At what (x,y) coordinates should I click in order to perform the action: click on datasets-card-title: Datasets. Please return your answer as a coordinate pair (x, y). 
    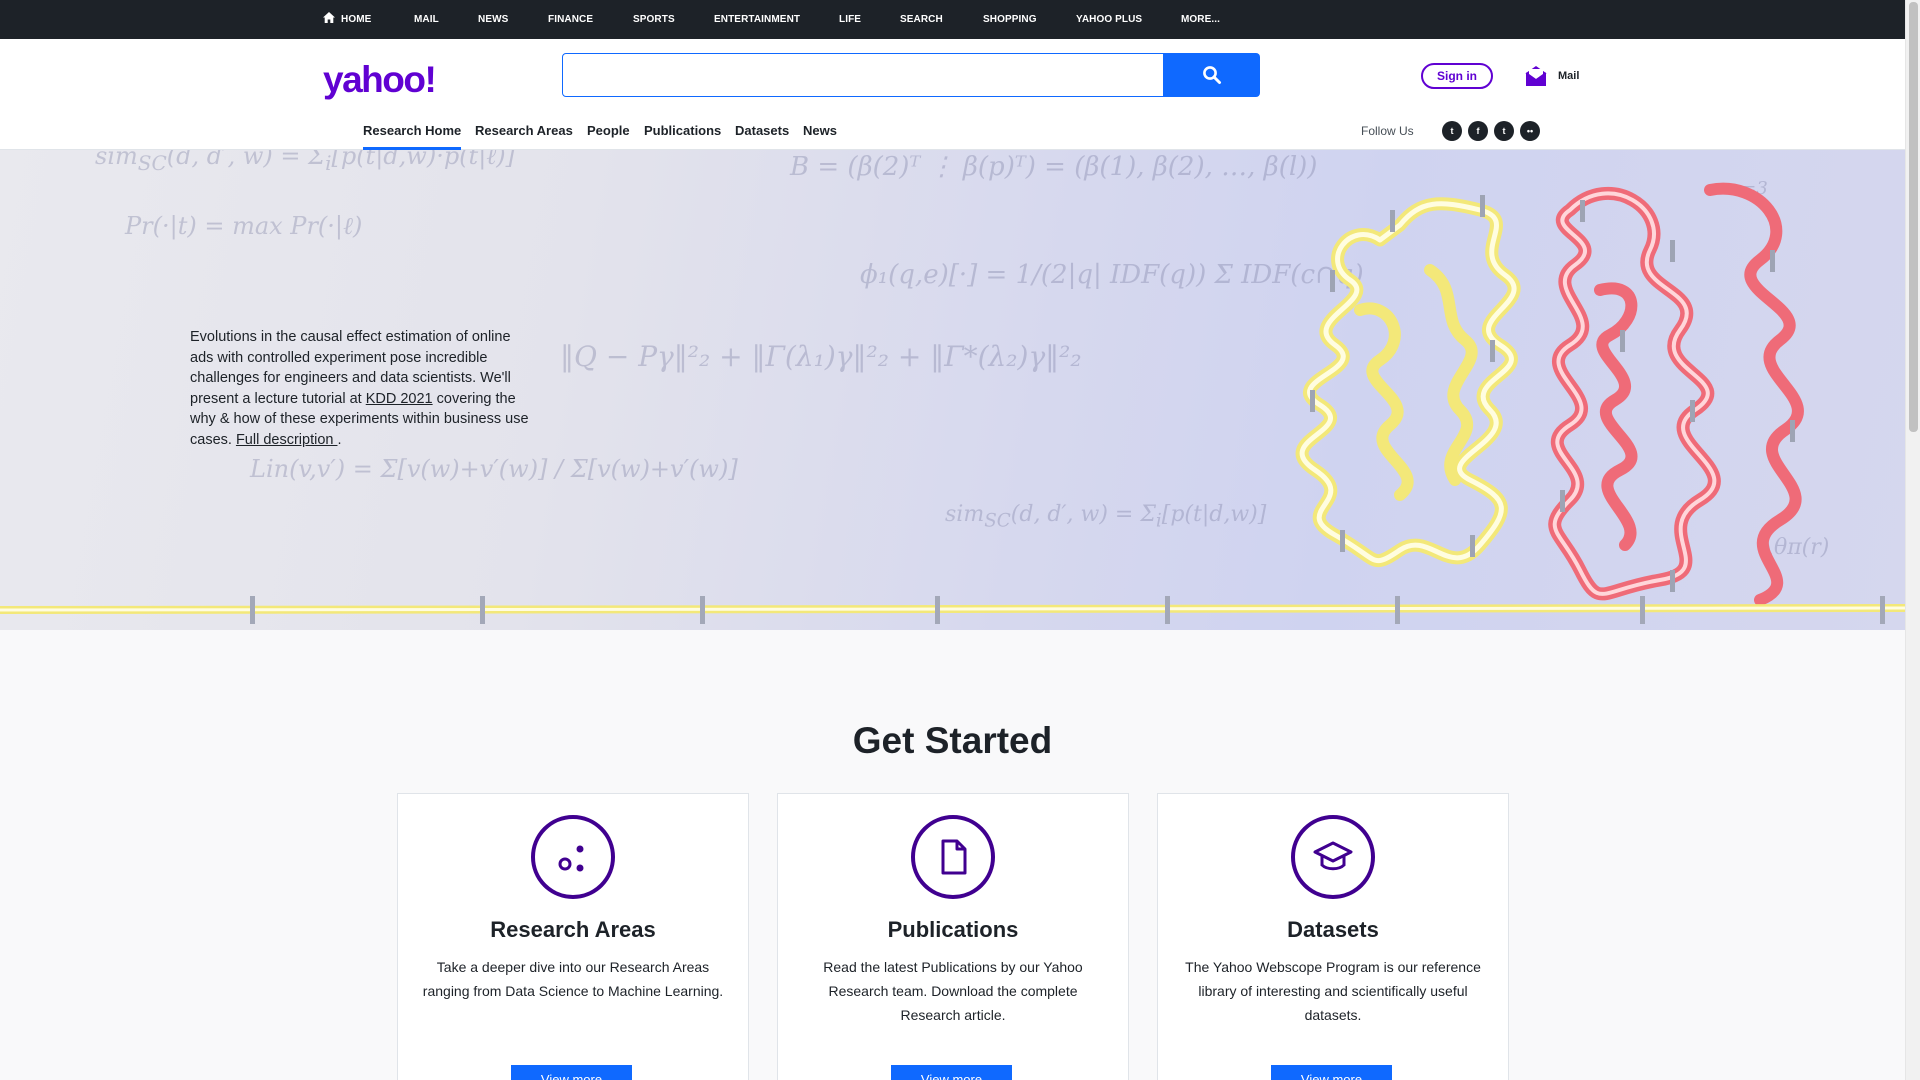
    Looking at the image, I should click on (1333, 929).